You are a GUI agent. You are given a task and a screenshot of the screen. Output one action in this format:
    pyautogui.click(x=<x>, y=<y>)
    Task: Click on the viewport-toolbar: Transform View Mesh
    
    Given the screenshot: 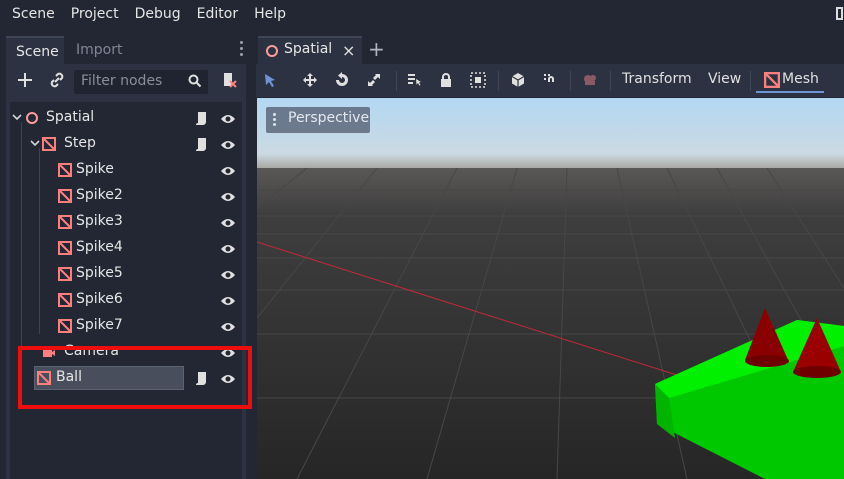 What is the action you would take?
    pyautogui.click(x=550, y=80)
    